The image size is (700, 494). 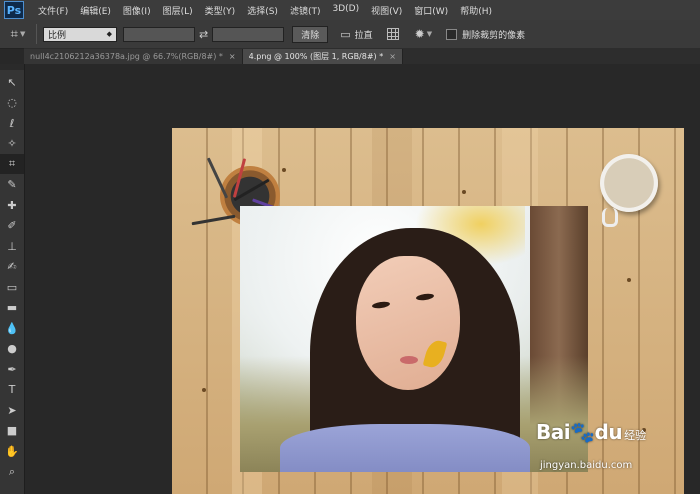 I want to click on crop-tool: ⌗, so click(x=12, y=164).